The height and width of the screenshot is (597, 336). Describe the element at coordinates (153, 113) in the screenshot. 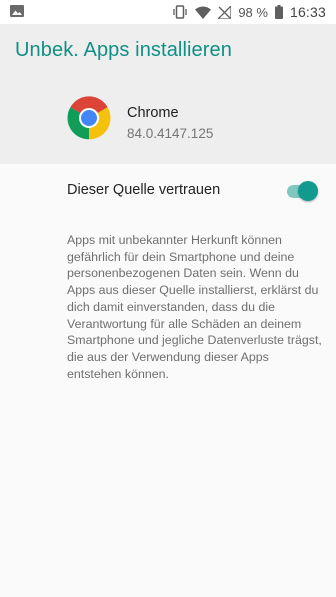

I see `app-name: Chrome` at that location.